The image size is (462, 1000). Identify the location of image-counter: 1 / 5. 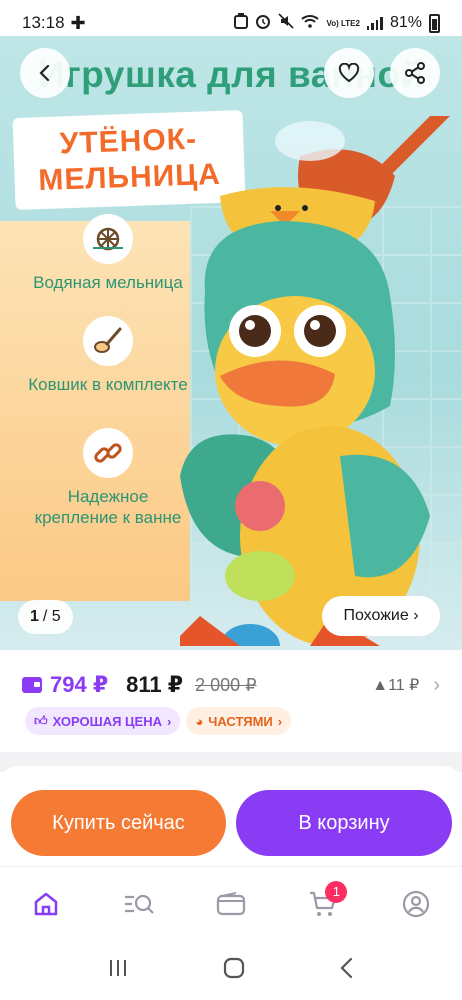
(45, 617).